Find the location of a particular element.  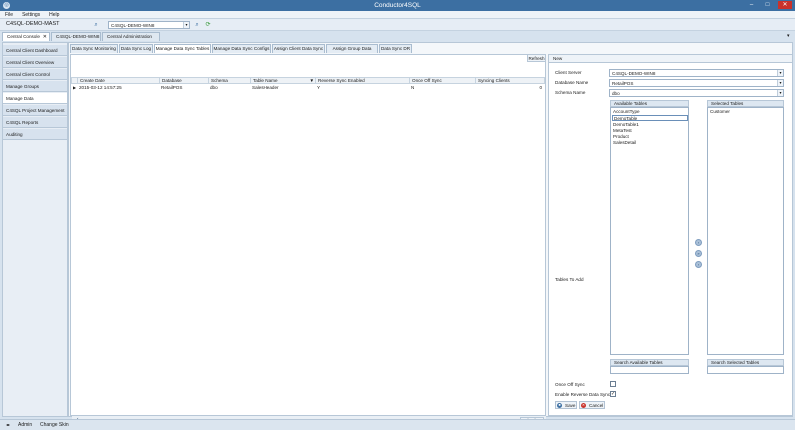

client-server-select: C4SQL-DEMO-WIN8 ▾ is located at coordinates (696, 73).